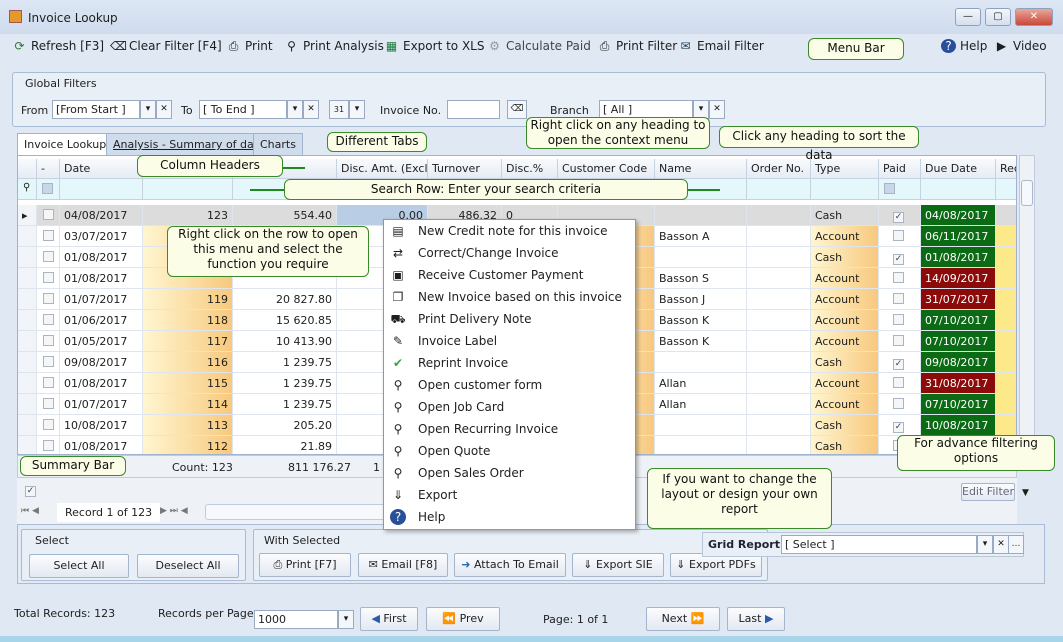 The width and height of the screenshot is (1063, 642). Describe the element at coordinates (96, 109) in the screenshot. I see `from-date-input: [From Start ]` at that location.